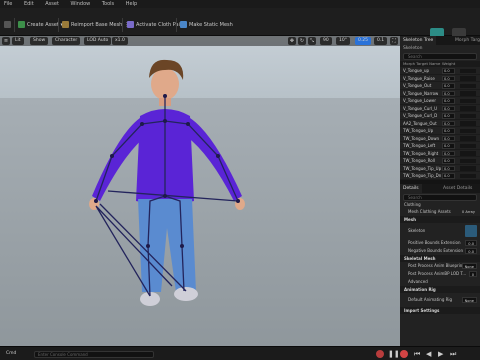 The width and height of the screenshot is (480, 360). I want to click on morph-target-row: V_Tongue_Curl_U 0.0, so click(440, 108).